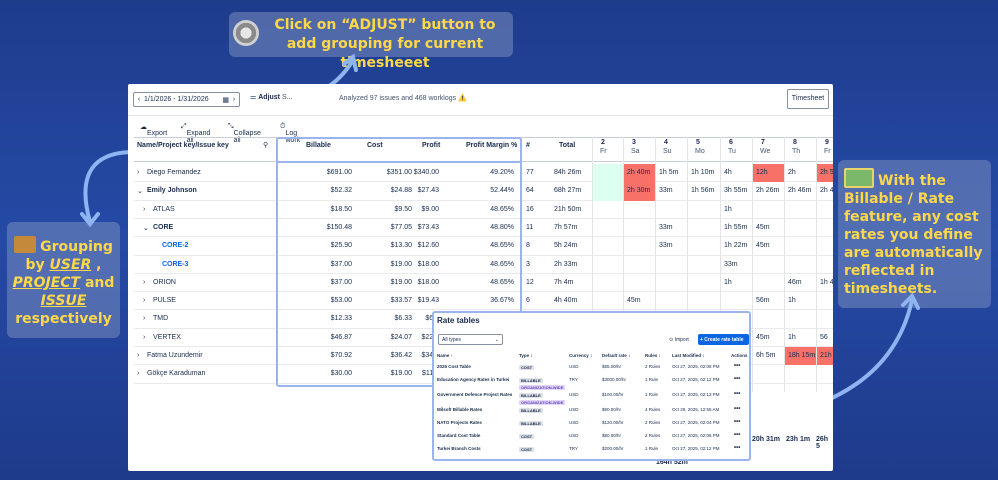  I want to click on rate-header: Name ↑, so click(445, 355).